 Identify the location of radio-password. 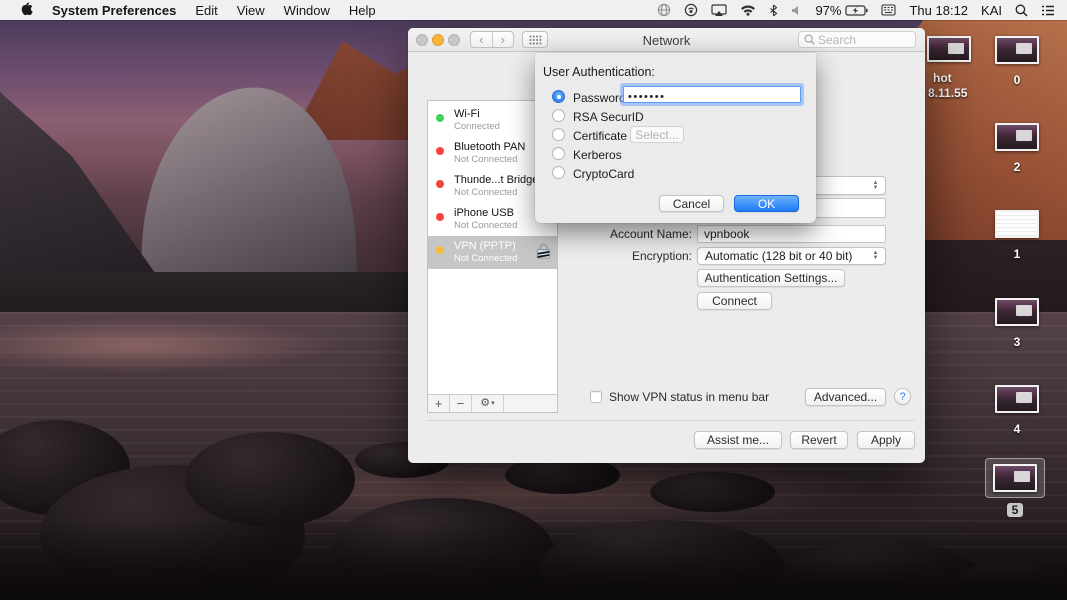
(558, 96).